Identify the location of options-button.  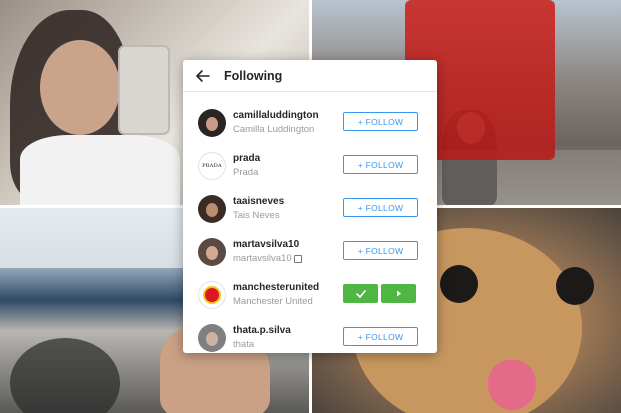
(398, 293).